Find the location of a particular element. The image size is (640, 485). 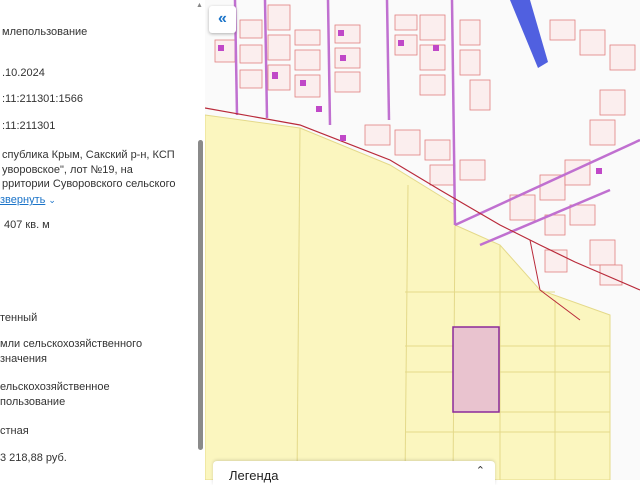

blue-block is located at coordinates (529, 34).